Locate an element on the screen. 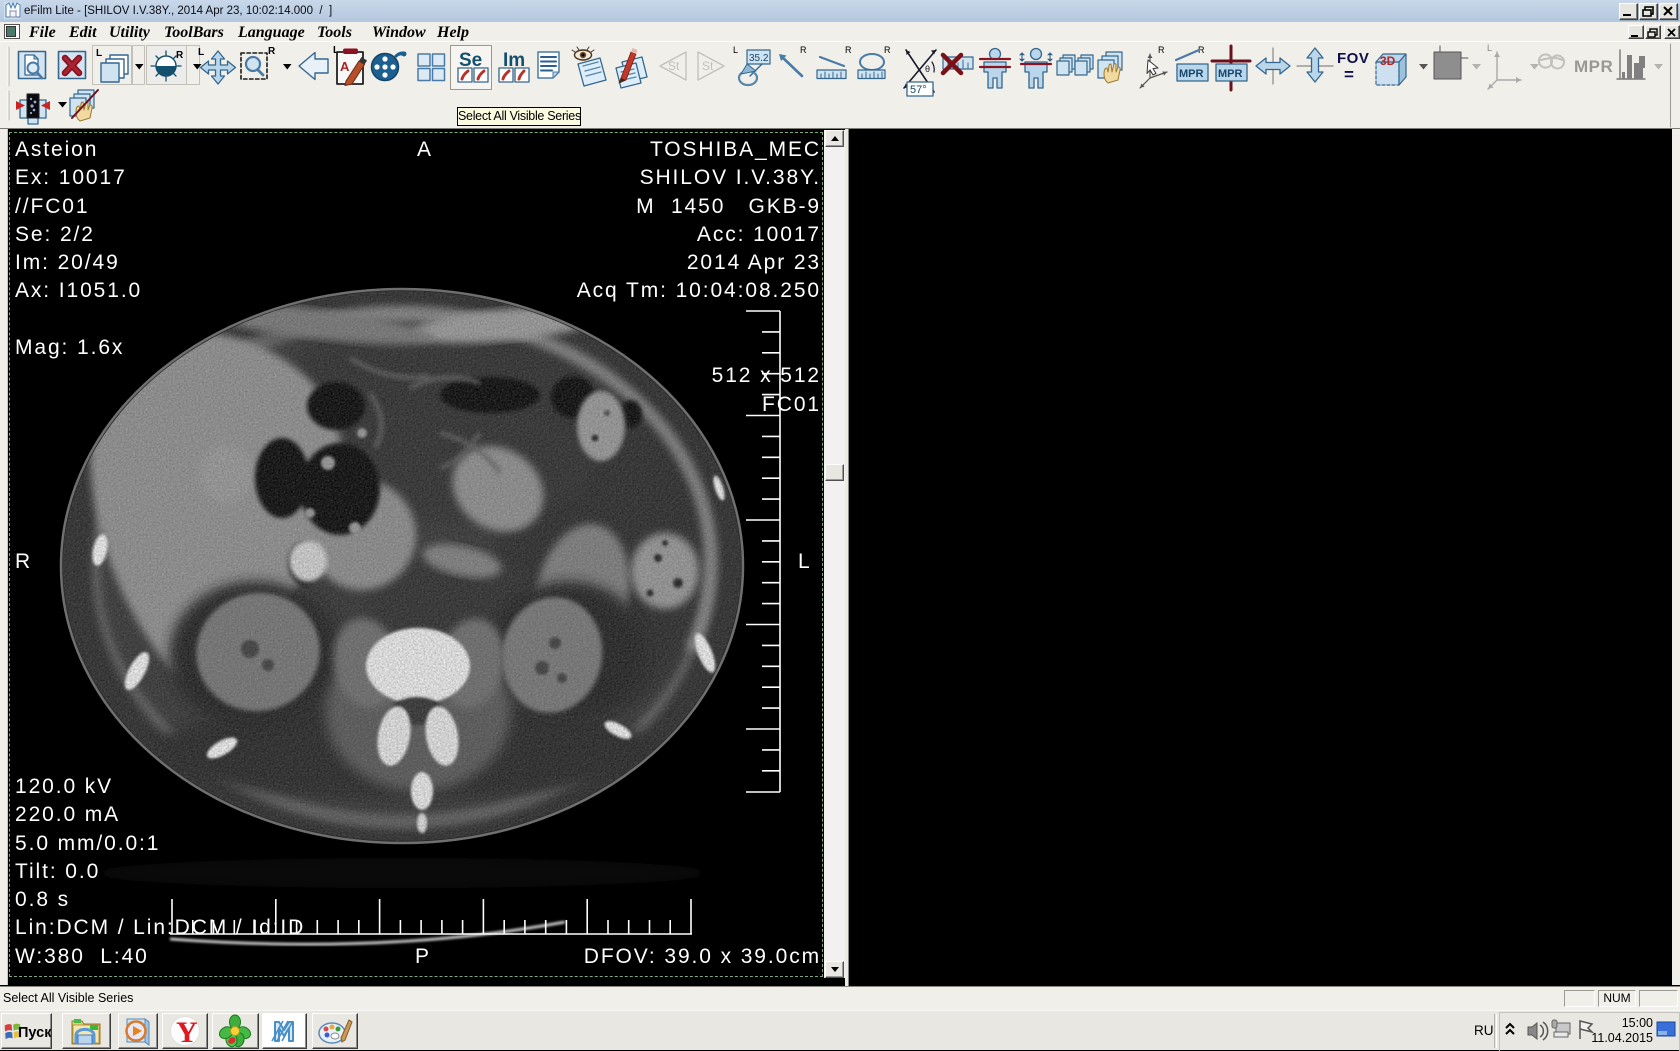  svg-text: 57° is located at coordinates (918, 90).